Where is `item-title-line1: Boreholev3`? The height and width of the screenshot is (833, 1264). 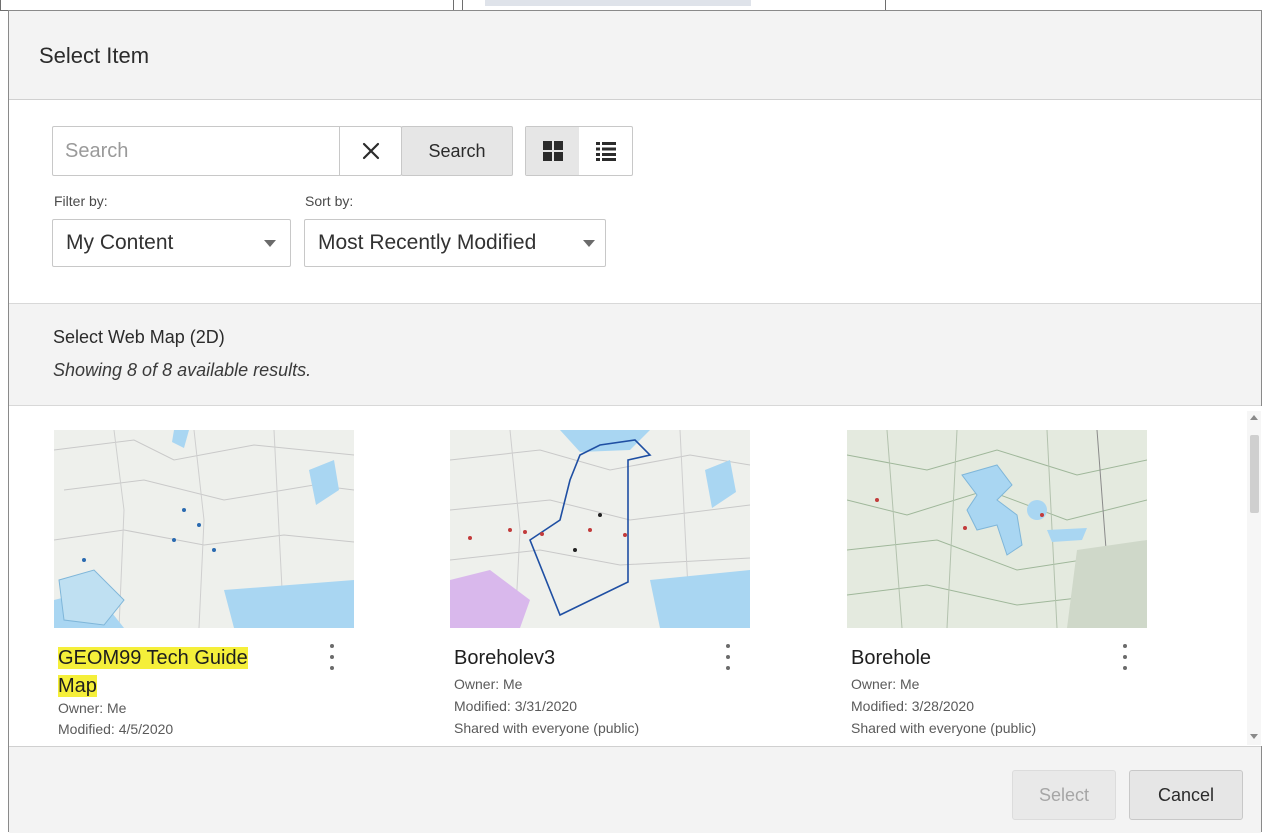
item-title-line1: Boreholev3 is located at coordinates (505, 658).